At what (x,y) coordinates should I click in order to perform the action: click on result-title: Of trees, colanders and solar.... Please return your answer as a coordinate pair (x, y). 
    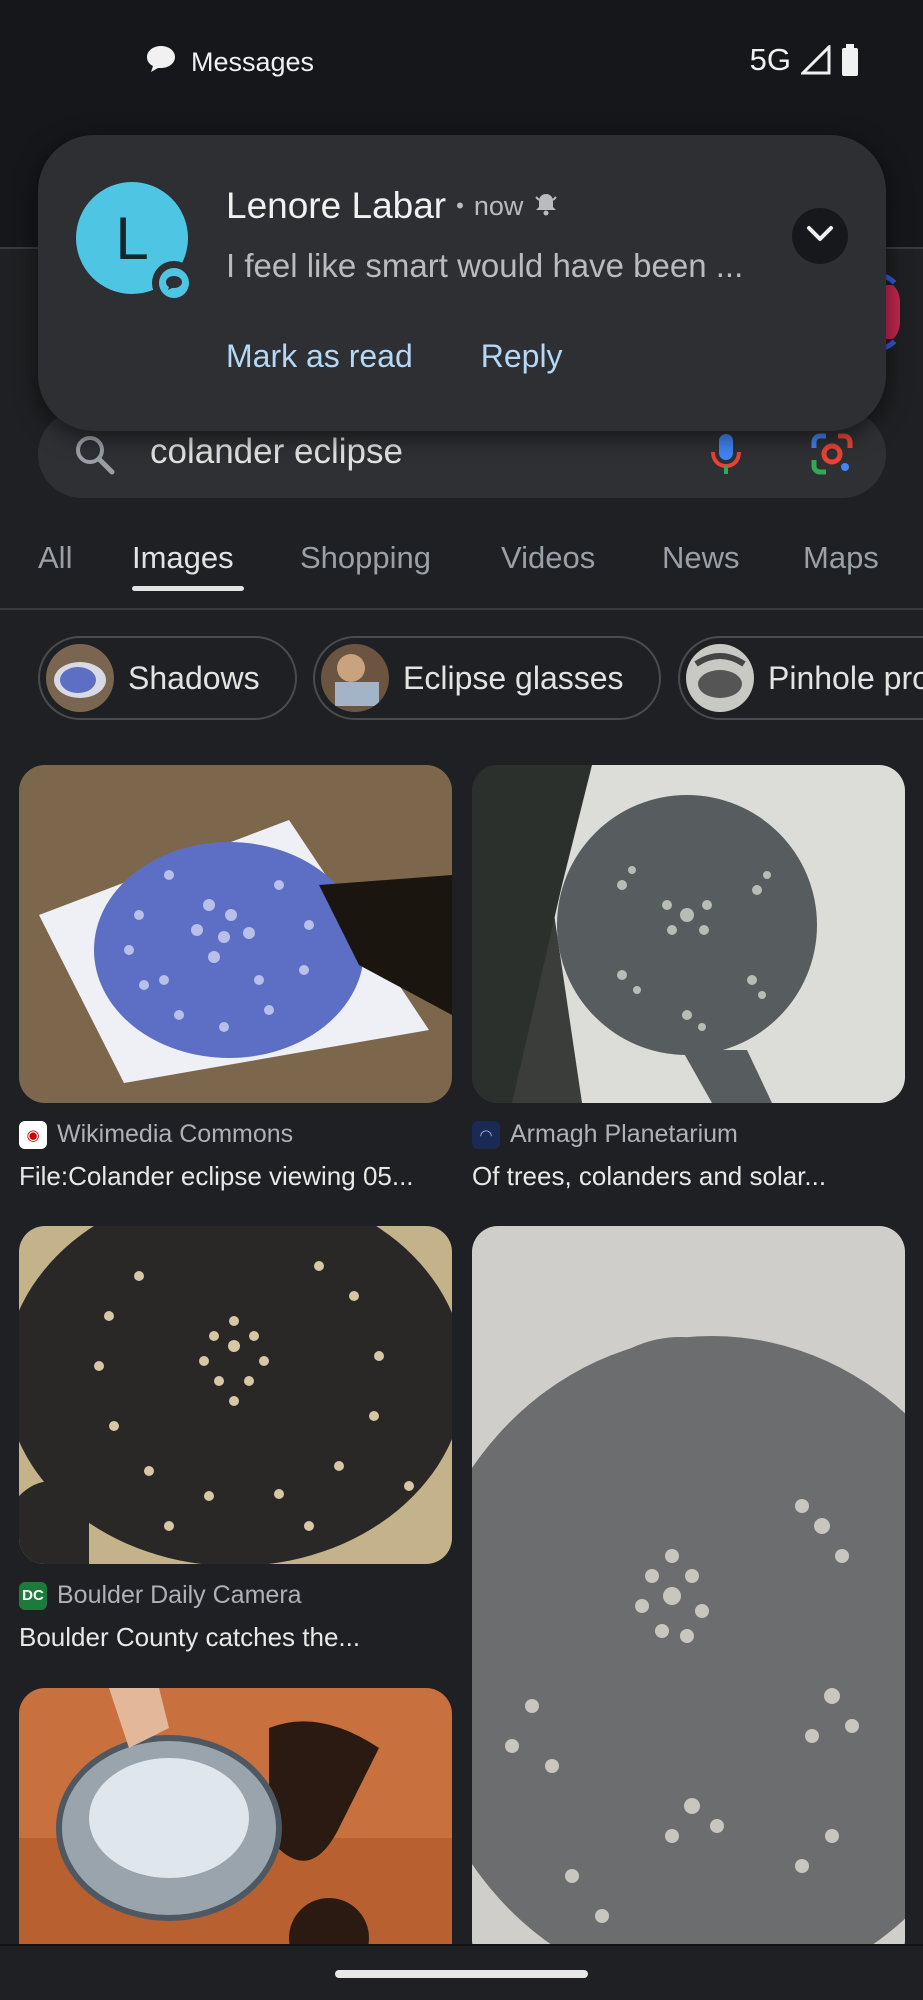
    Looking at the image, I should click on (688, 1176).